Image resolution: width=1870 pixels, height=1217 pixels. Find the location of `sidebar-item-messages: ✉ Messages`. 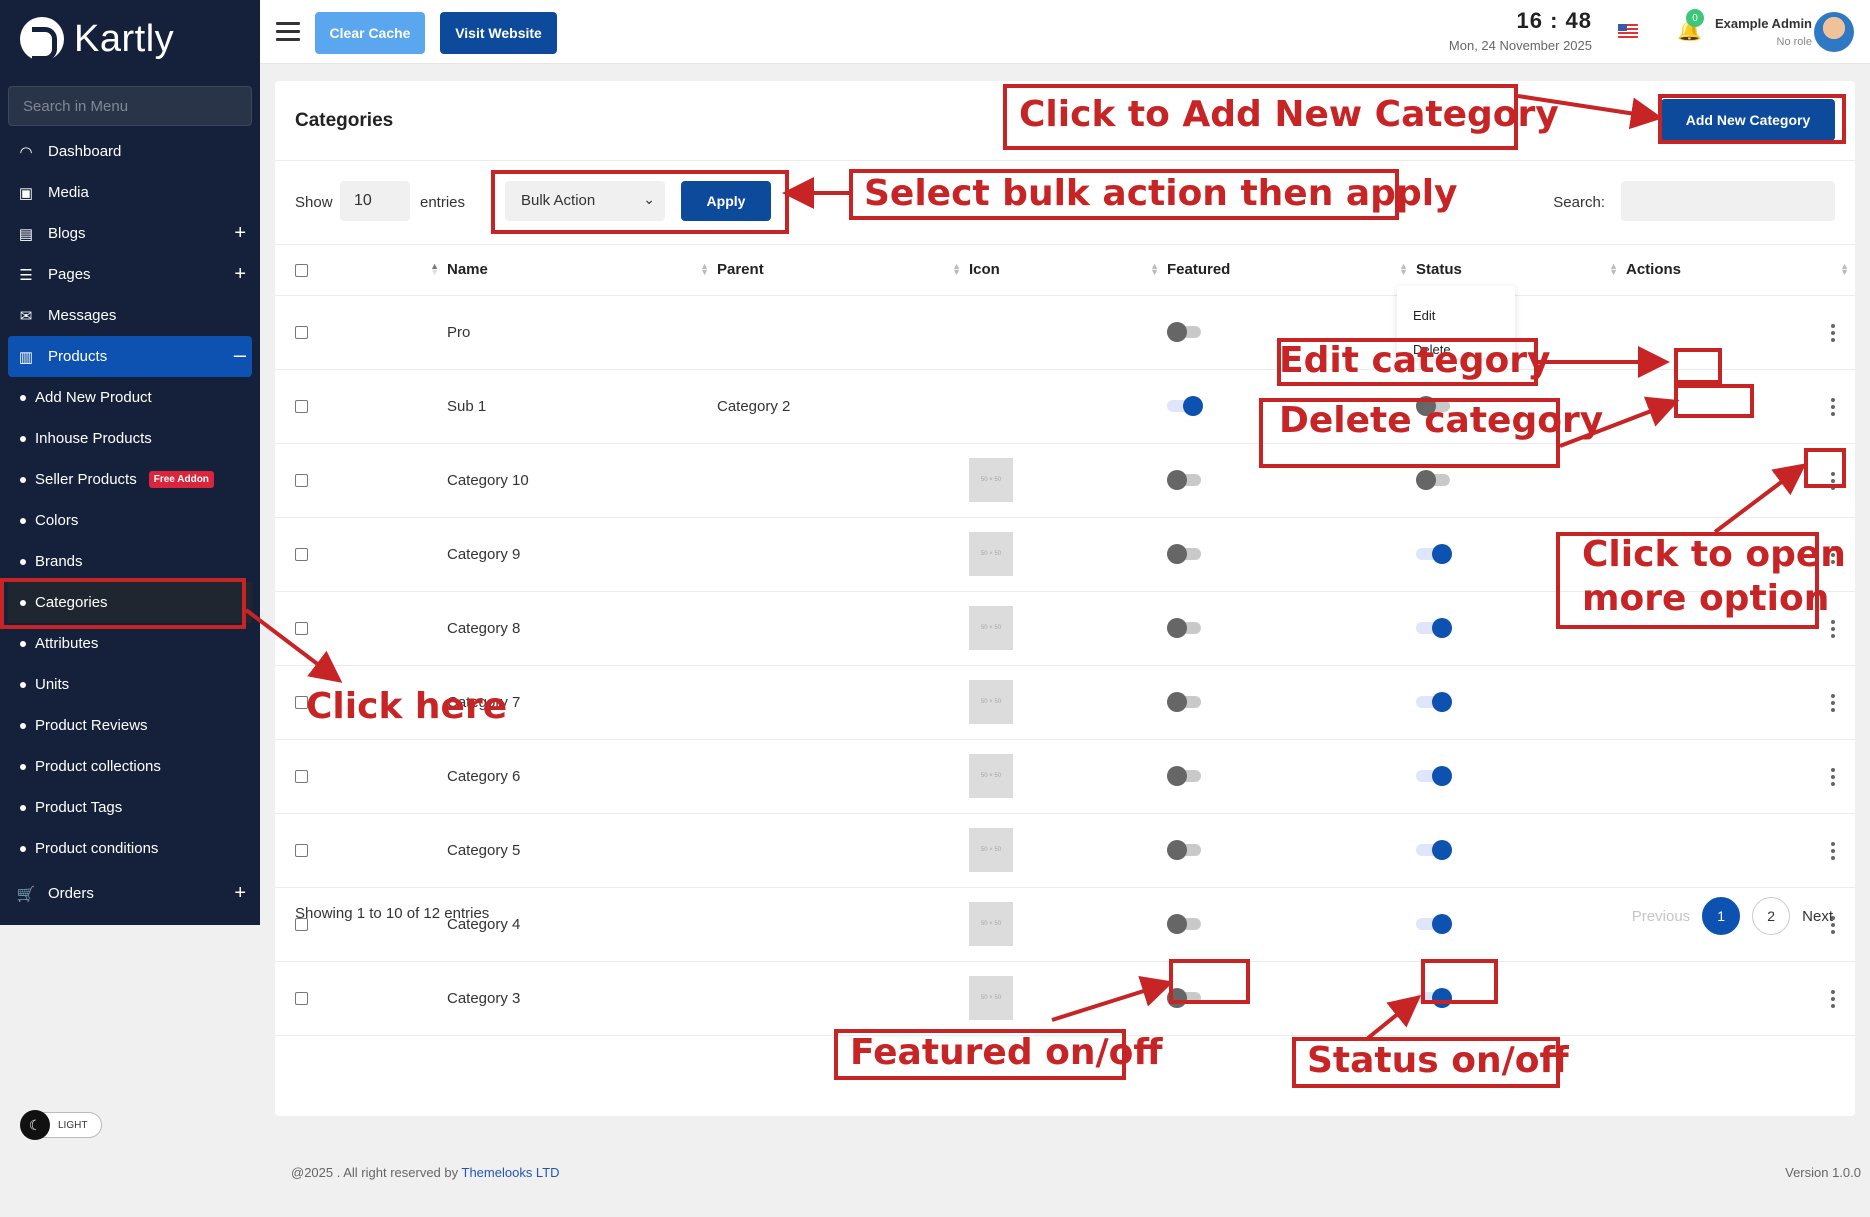

sidebar-item-messages: ✉ Messages is located at coordinates (130, 315).